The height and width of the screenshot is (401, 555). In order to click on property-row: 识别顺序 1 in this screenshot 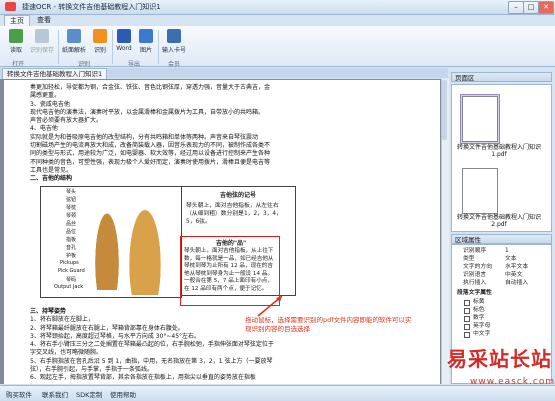, I will do `click(500, 251)`.